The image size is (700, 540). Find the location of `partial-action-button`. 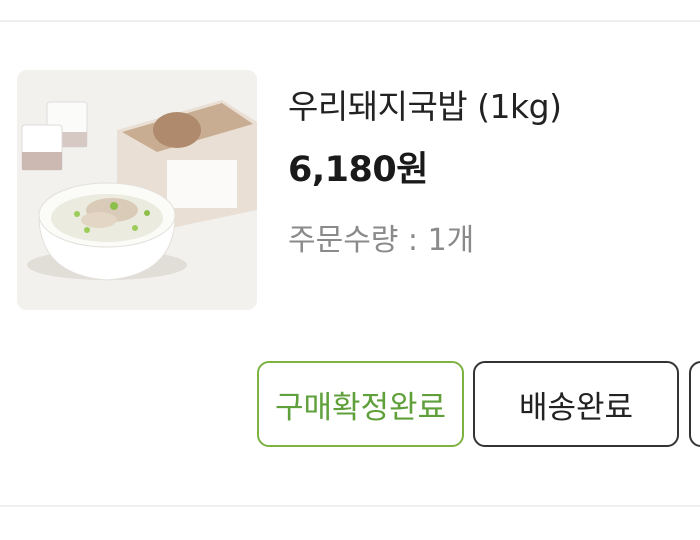

partial-action-button is located at coordinates (694, 404).